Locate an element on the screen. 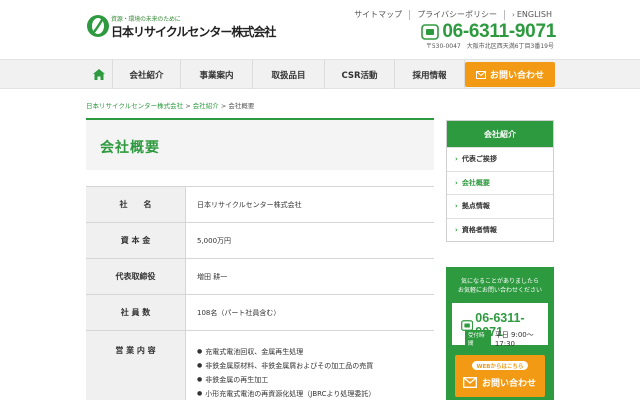  nav-item-recruit: 採用情報 is located at coordinates (429, 74).